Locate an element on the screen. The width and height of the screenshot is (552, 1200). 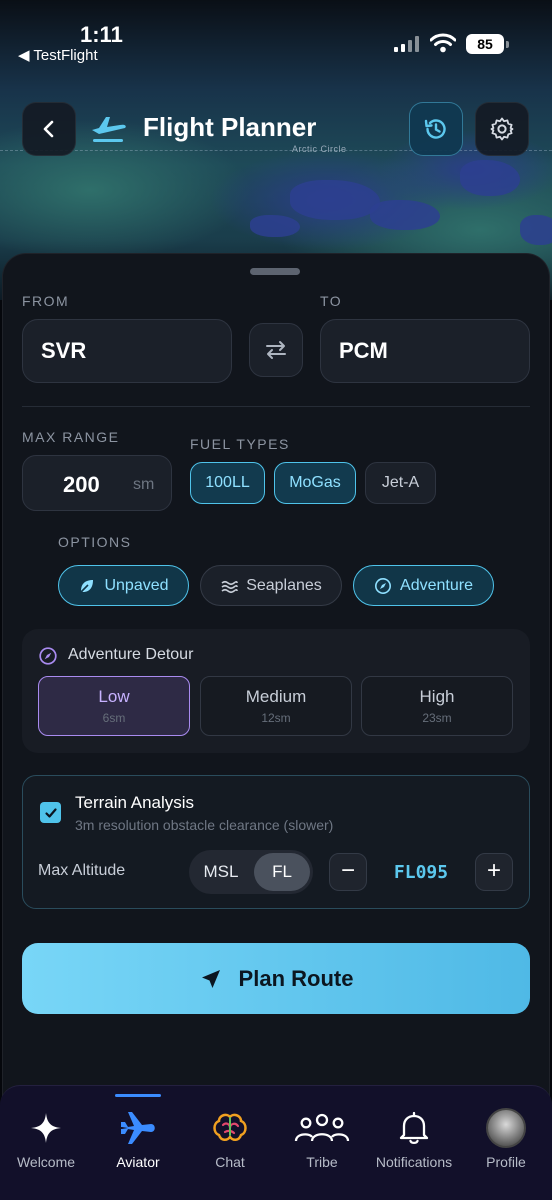
navigation-arrow-icon is located at coordinates (210, 978).